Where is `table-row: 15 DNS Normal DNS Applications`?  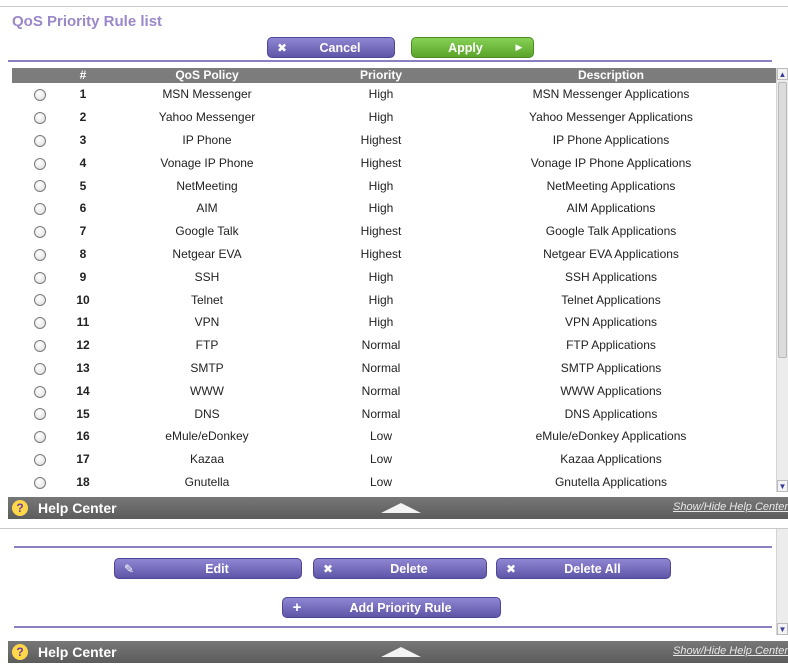
table-row: 15 DNS Normal DNS Applications is located at coordinates (394, 413).